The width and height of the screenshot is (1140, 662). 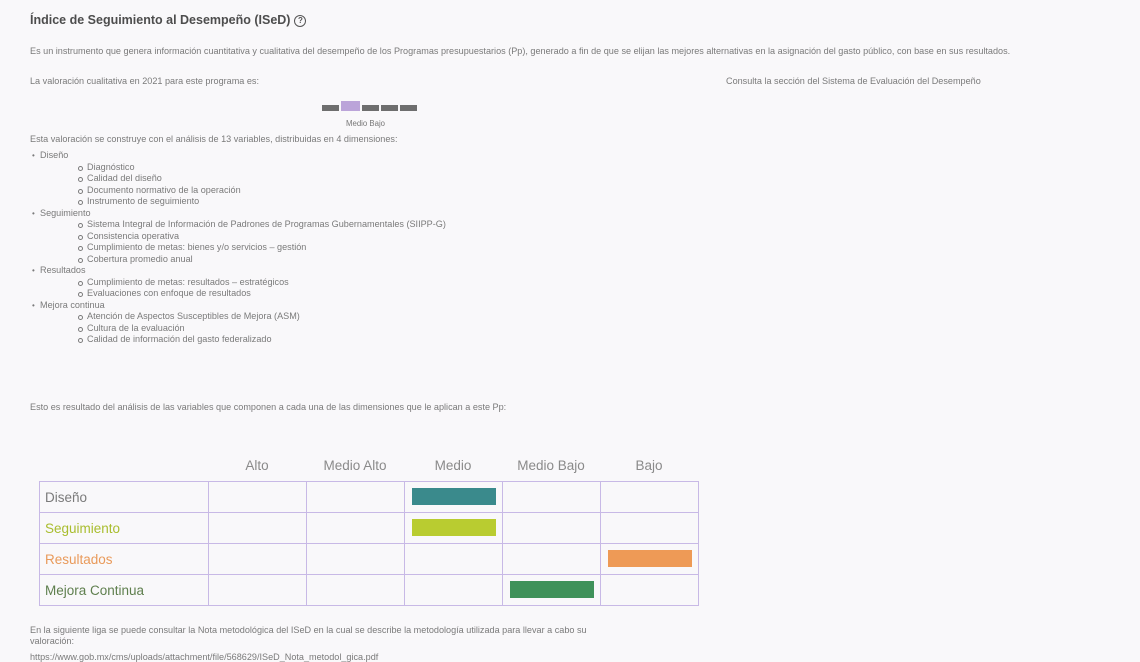 I want to click on variable-item: Cultura de la evaluación, so click(x=243, y=329).